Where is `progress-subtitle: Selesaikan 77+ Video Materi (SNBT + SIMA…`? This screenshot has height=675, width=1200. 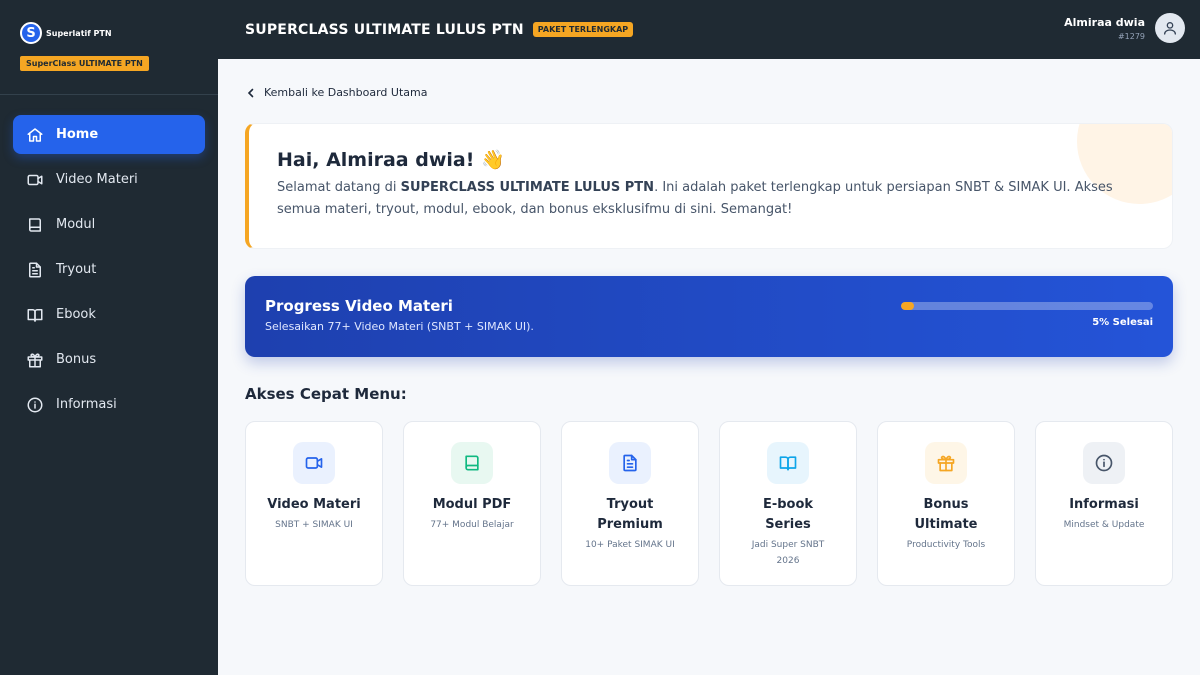
progress-subtitle: Selesaikan 77+ Video Materi (SNBT + SIMA… is located at coordinates (399, 326).